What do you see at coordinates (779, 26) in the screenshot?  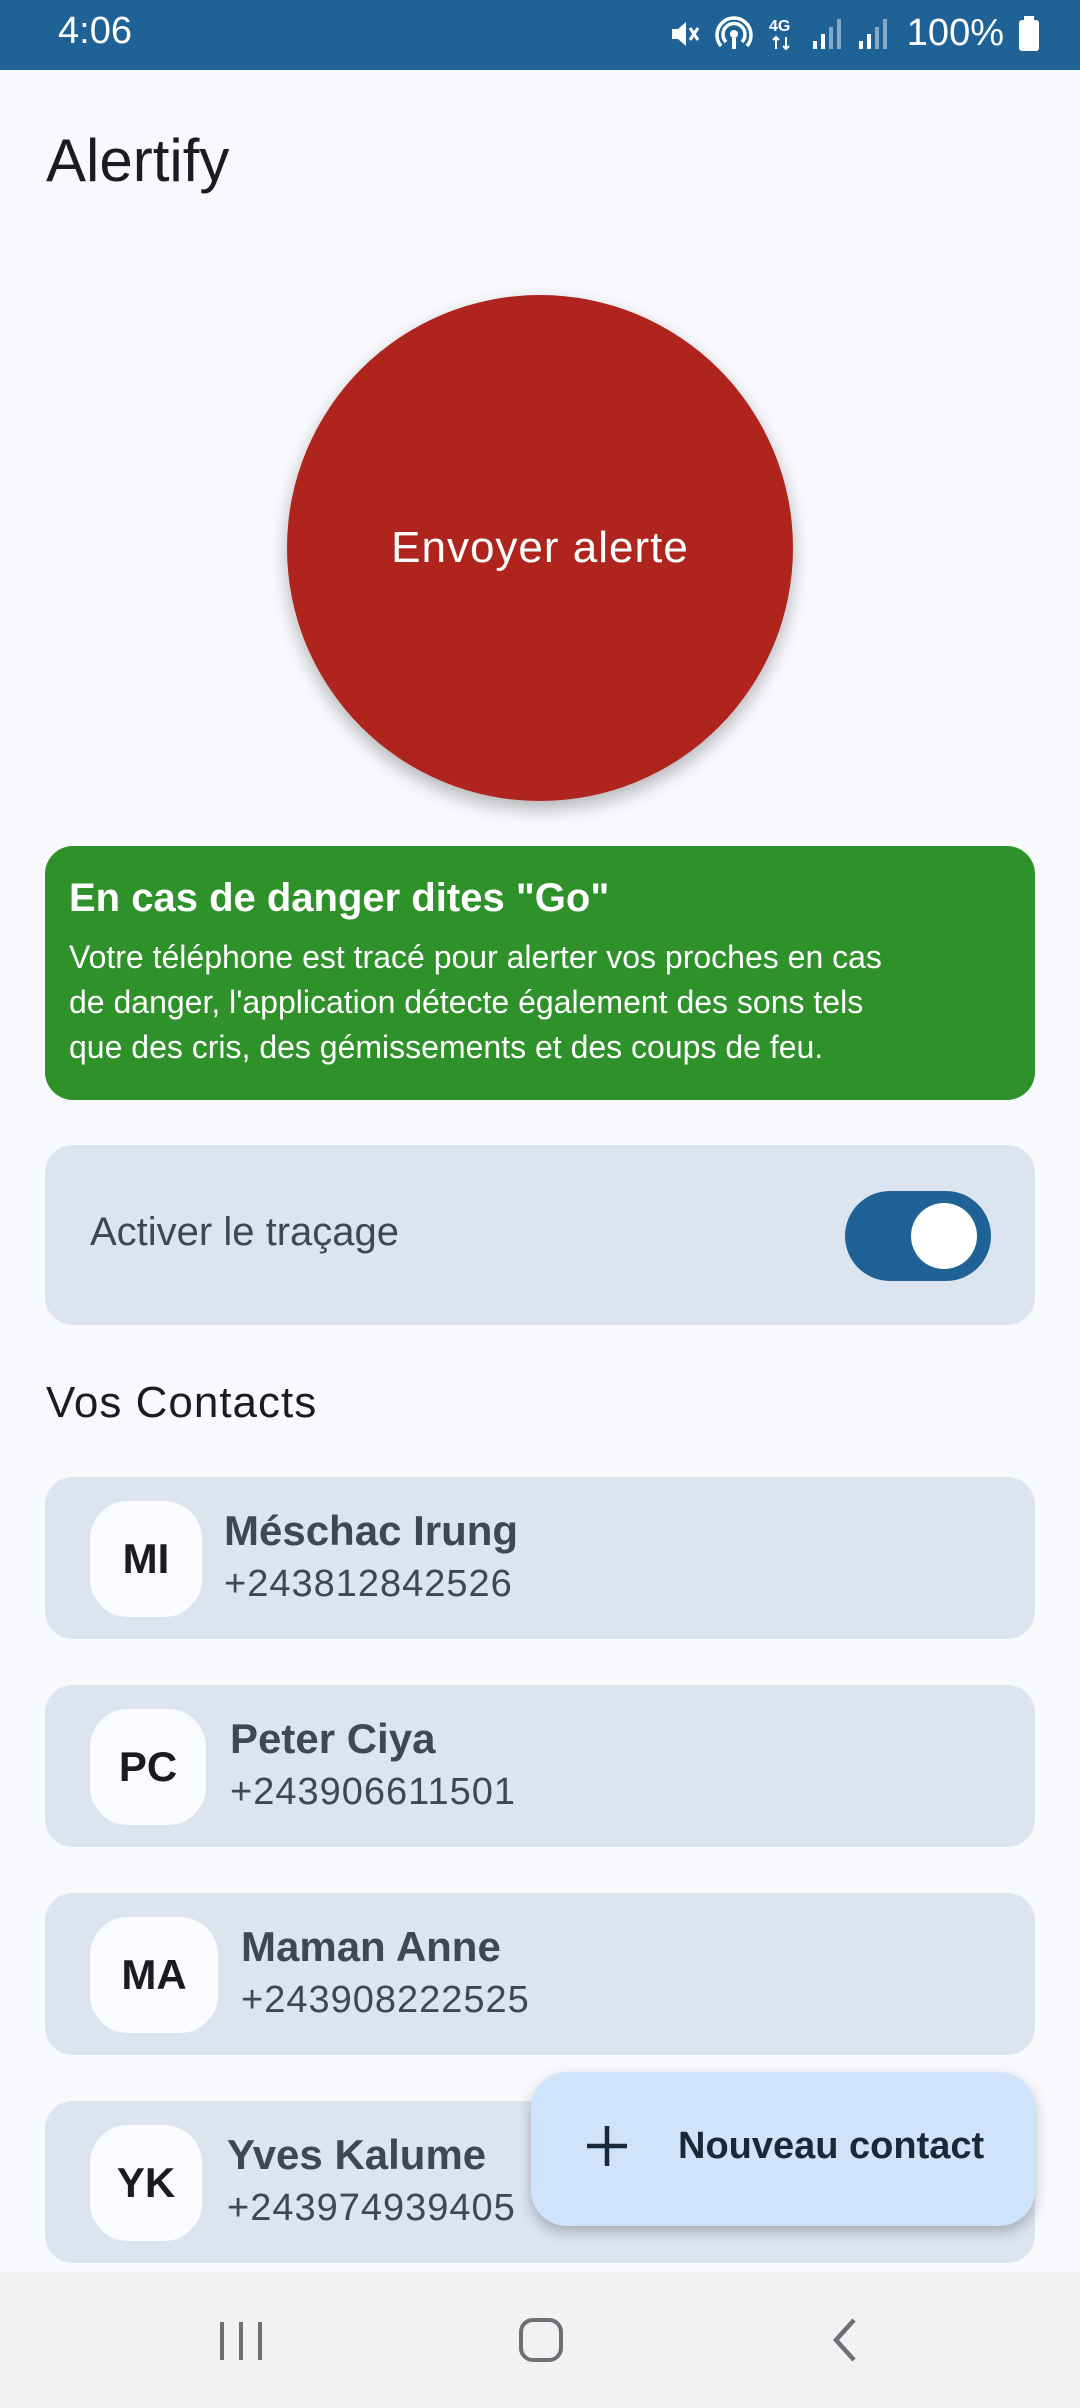 I see `svg-text: 4G` at bounding box center [779, 26].